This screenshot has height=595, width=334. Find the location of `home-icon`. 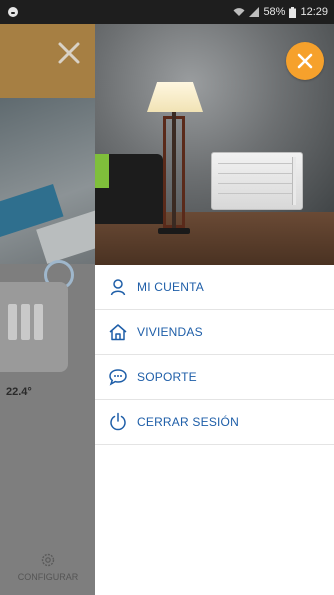

home-icon is located at coordinates (118, 332).